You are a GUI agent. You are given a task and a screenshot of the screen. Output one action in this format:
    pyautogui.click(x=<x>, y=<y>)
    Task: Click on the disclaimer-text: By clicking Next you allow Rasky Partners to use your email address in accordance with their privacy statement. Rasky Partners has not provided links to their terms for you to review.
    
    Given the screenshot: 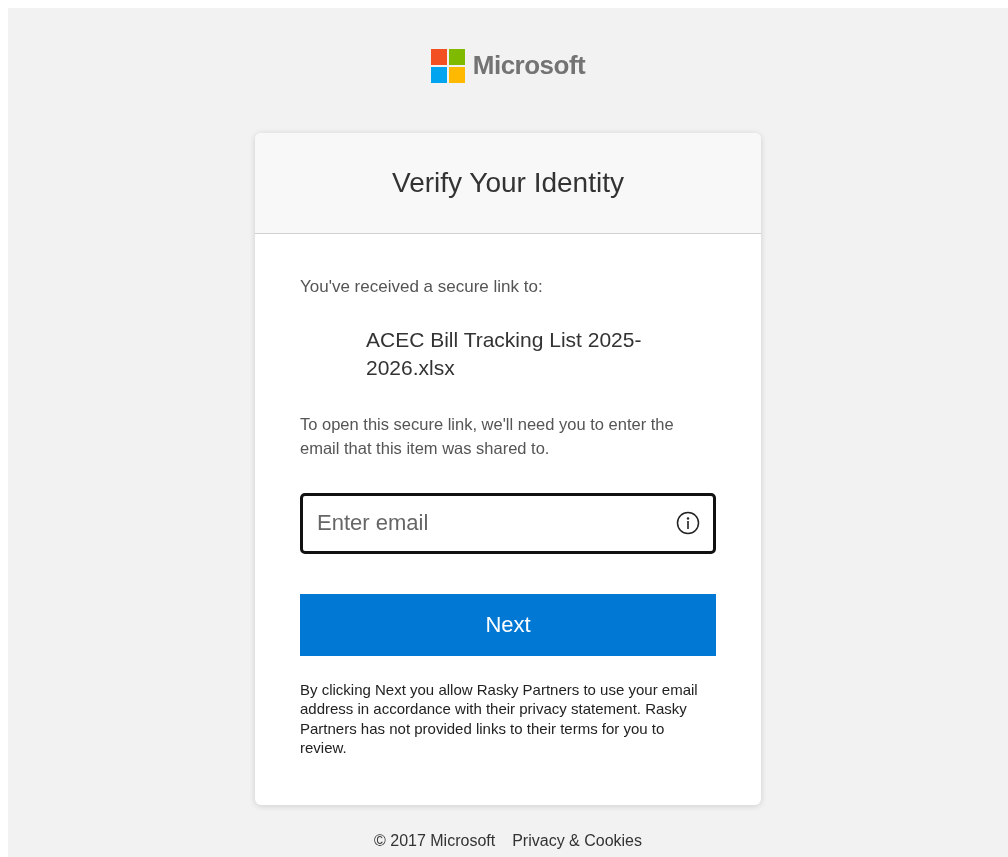 What is the action you would take?
    pyautogui.click(x=499, y=718)
    